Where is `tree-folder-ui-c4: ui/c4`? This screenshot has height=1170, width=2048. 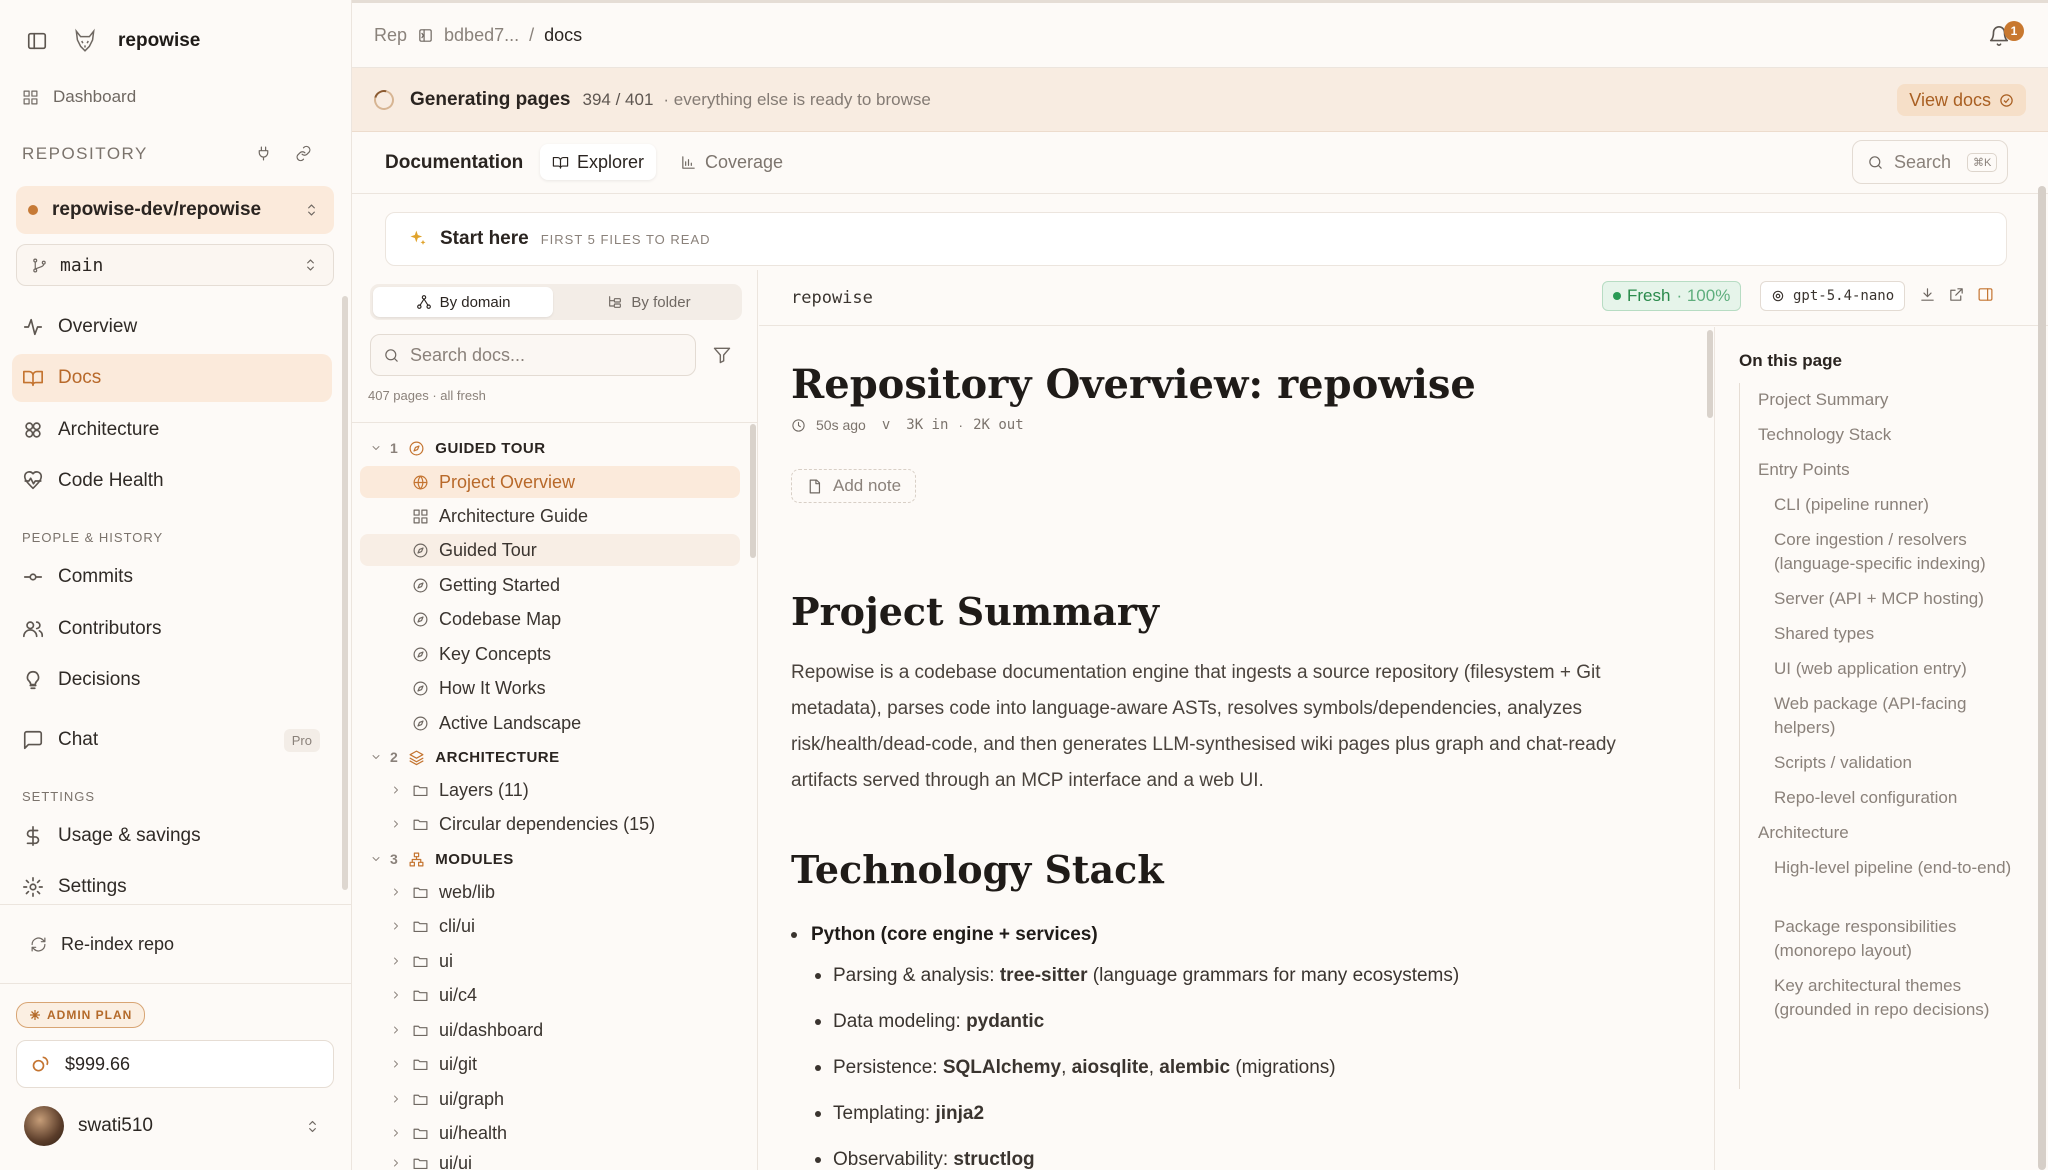
tree-folder-ui-c4: ui/c4 is located at coordinates (550, 995).